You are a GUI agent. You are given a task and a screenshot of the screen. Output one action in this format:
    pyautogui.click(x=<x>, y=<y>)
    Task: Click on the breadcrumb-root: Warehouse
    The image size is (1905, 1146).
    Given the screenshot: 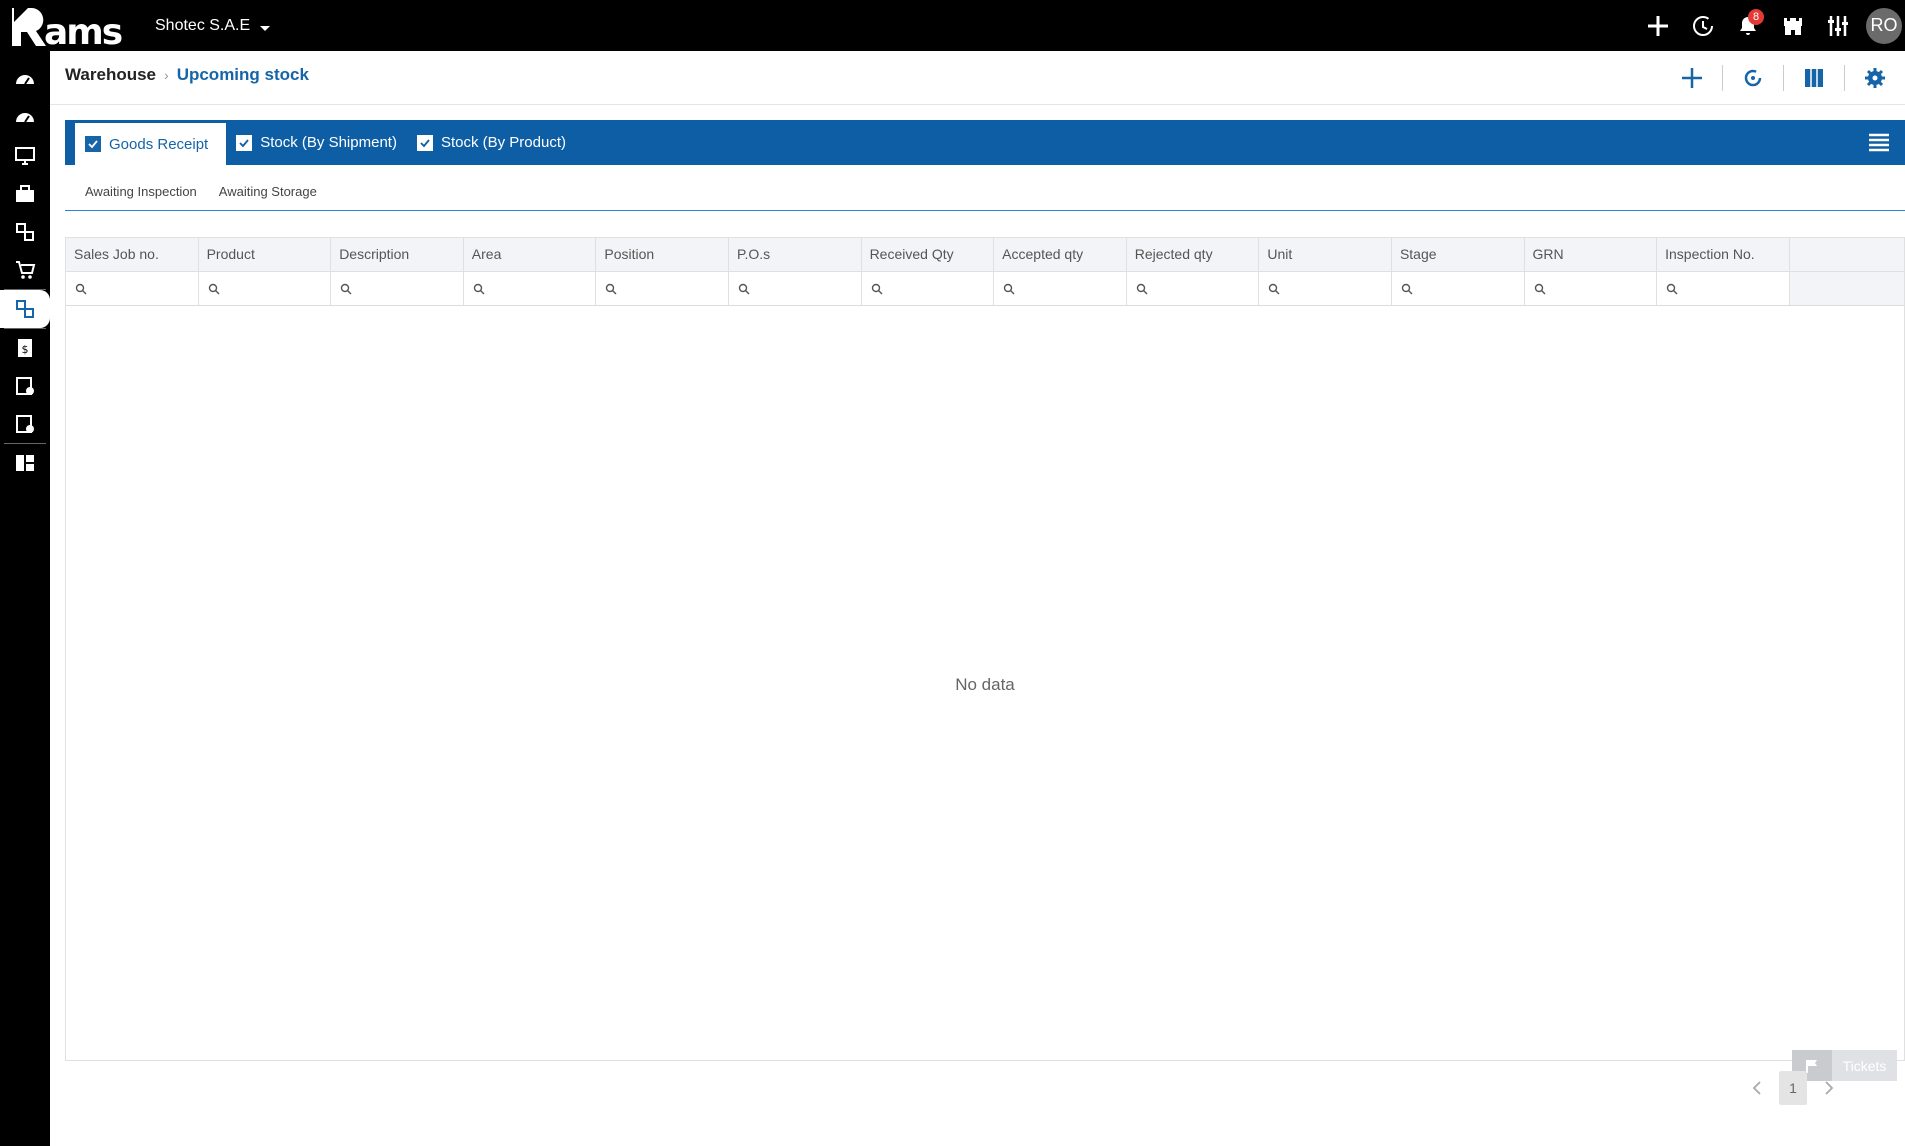 What is the action you would take?
    pyautogui.click(x=110, y=75)
    